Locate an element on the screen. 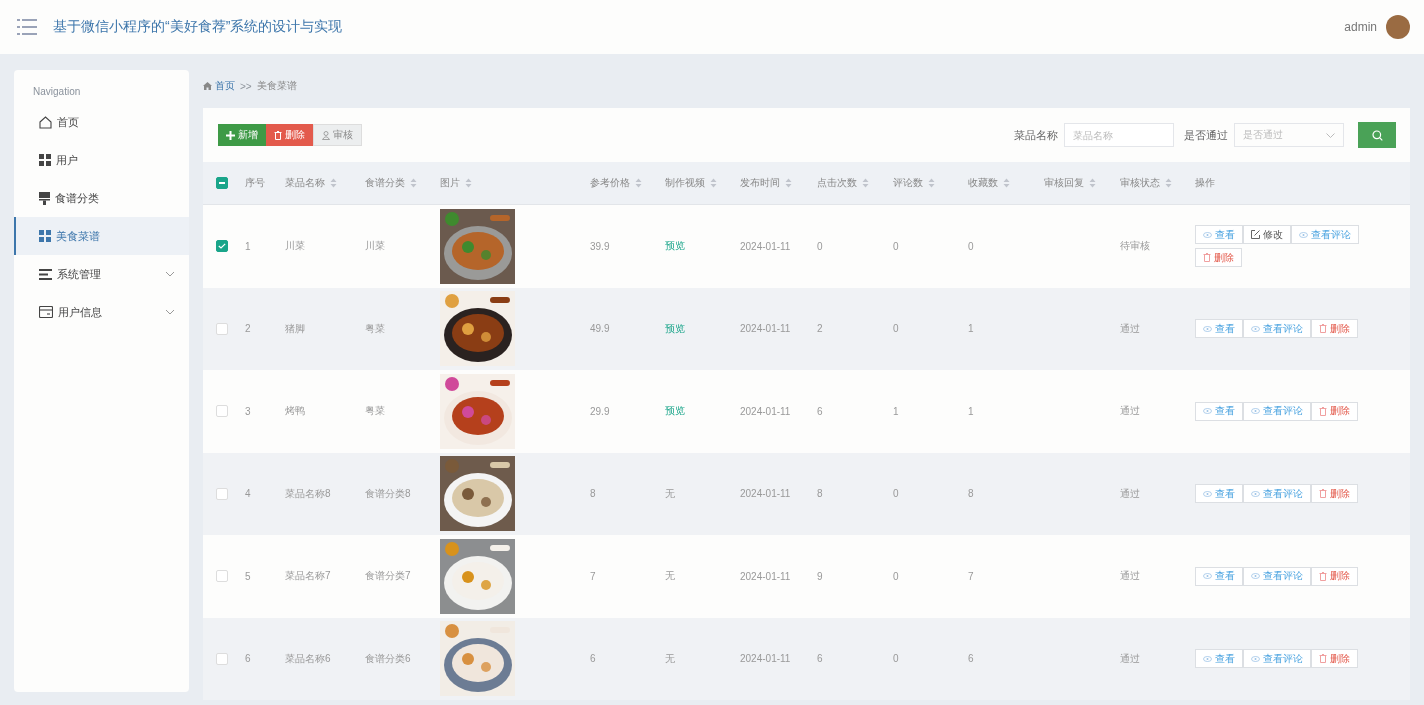 The height and width of the screenshot is (705, 1424). table-cell: 粤菜 is located at coordinates (375, 411).